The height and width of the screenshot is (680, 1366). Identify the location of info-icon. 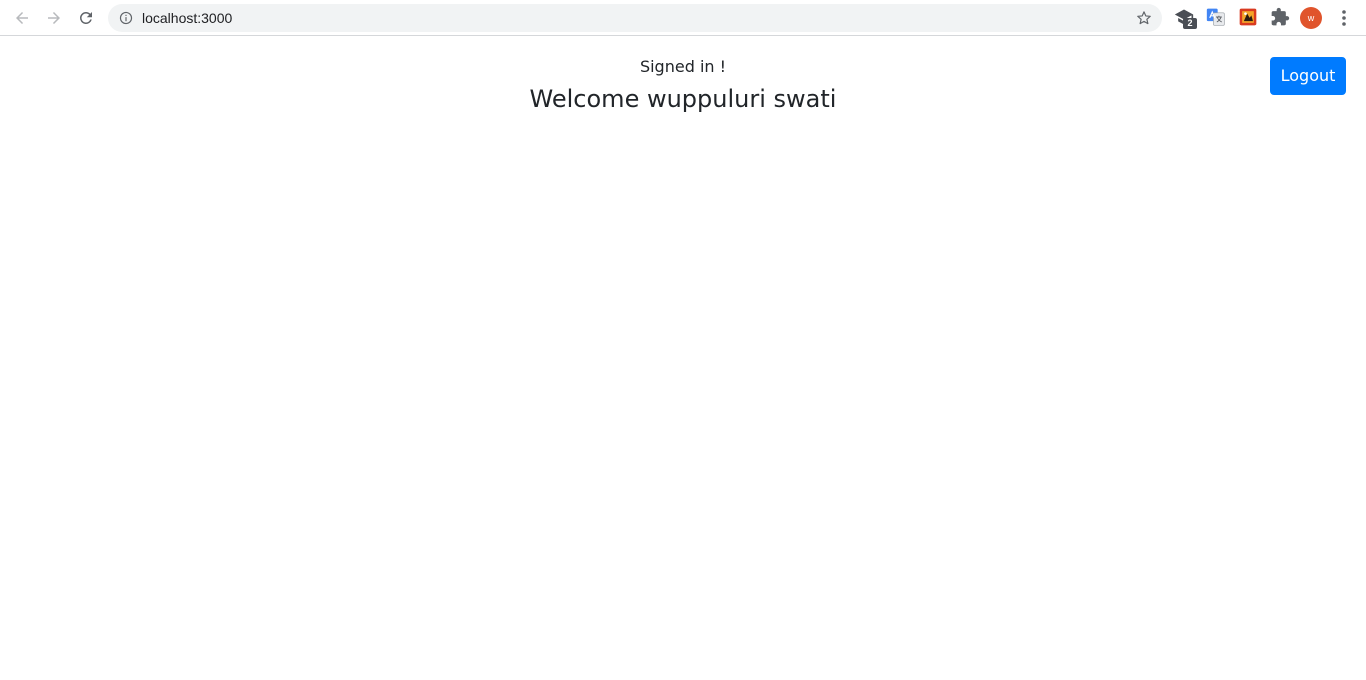
(126, 18).